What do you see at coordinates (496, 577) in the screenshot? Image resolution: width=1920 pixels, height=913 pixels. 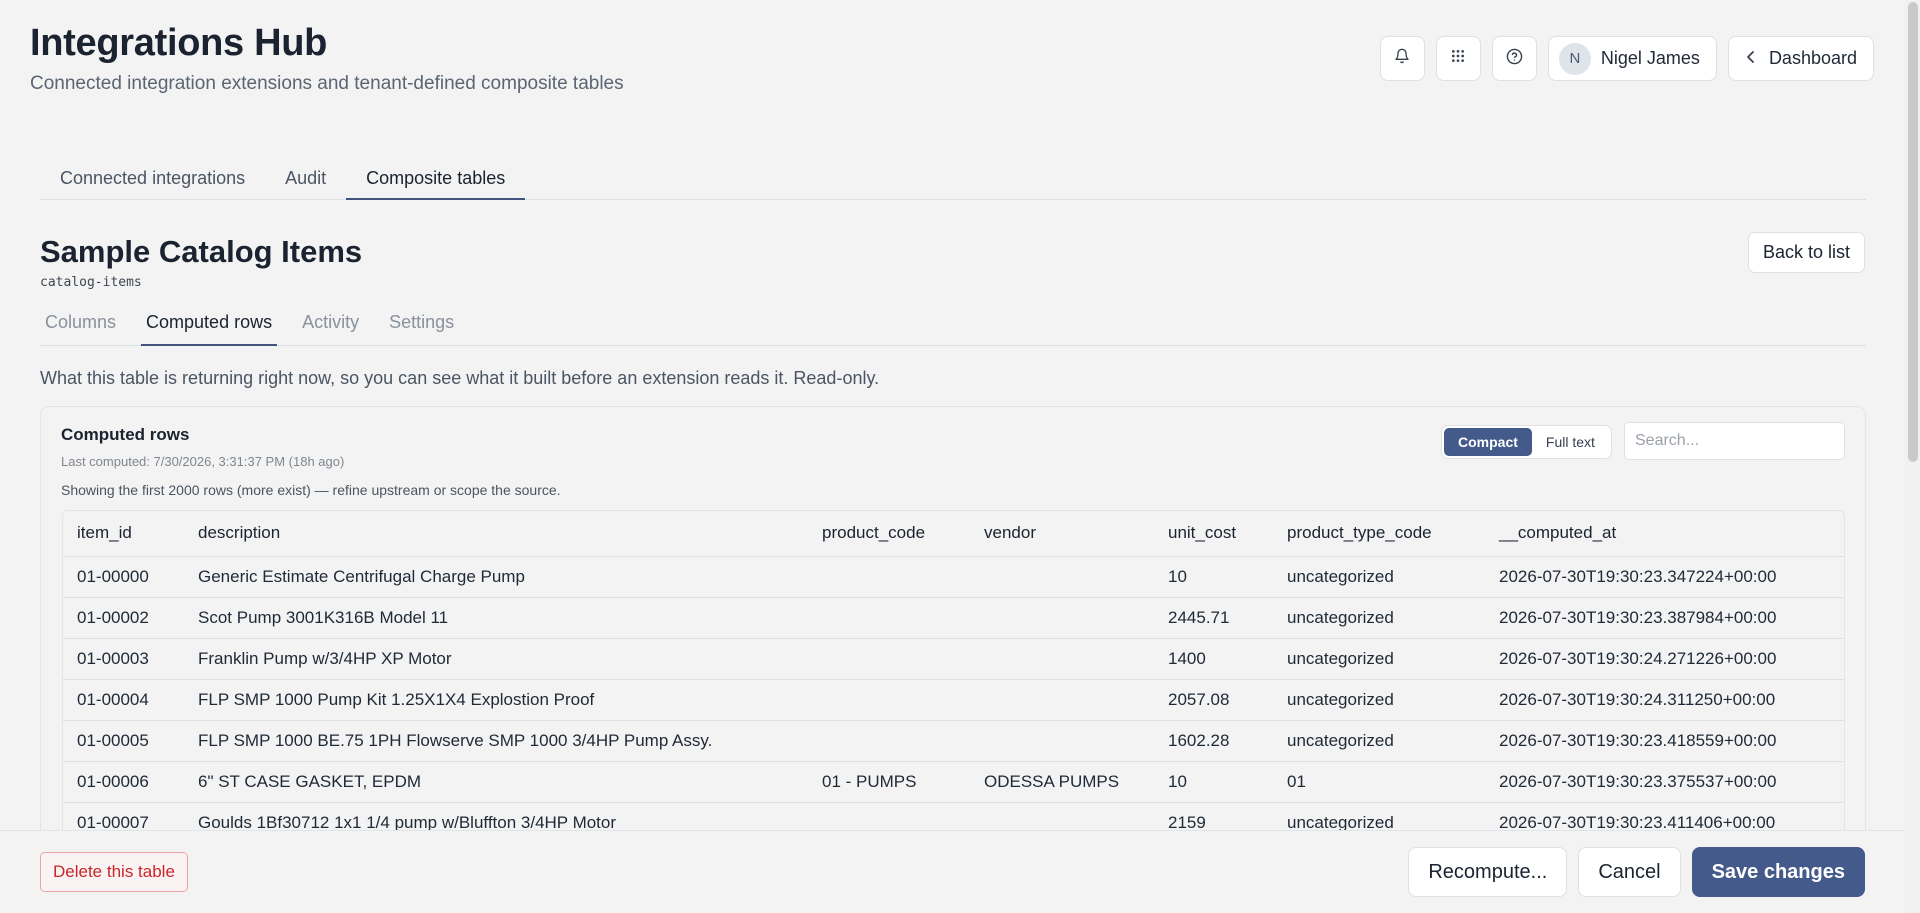 I see `table-cell: Generic Estimate Centrifugal Charge Pump` at bounding box center [496, 577].